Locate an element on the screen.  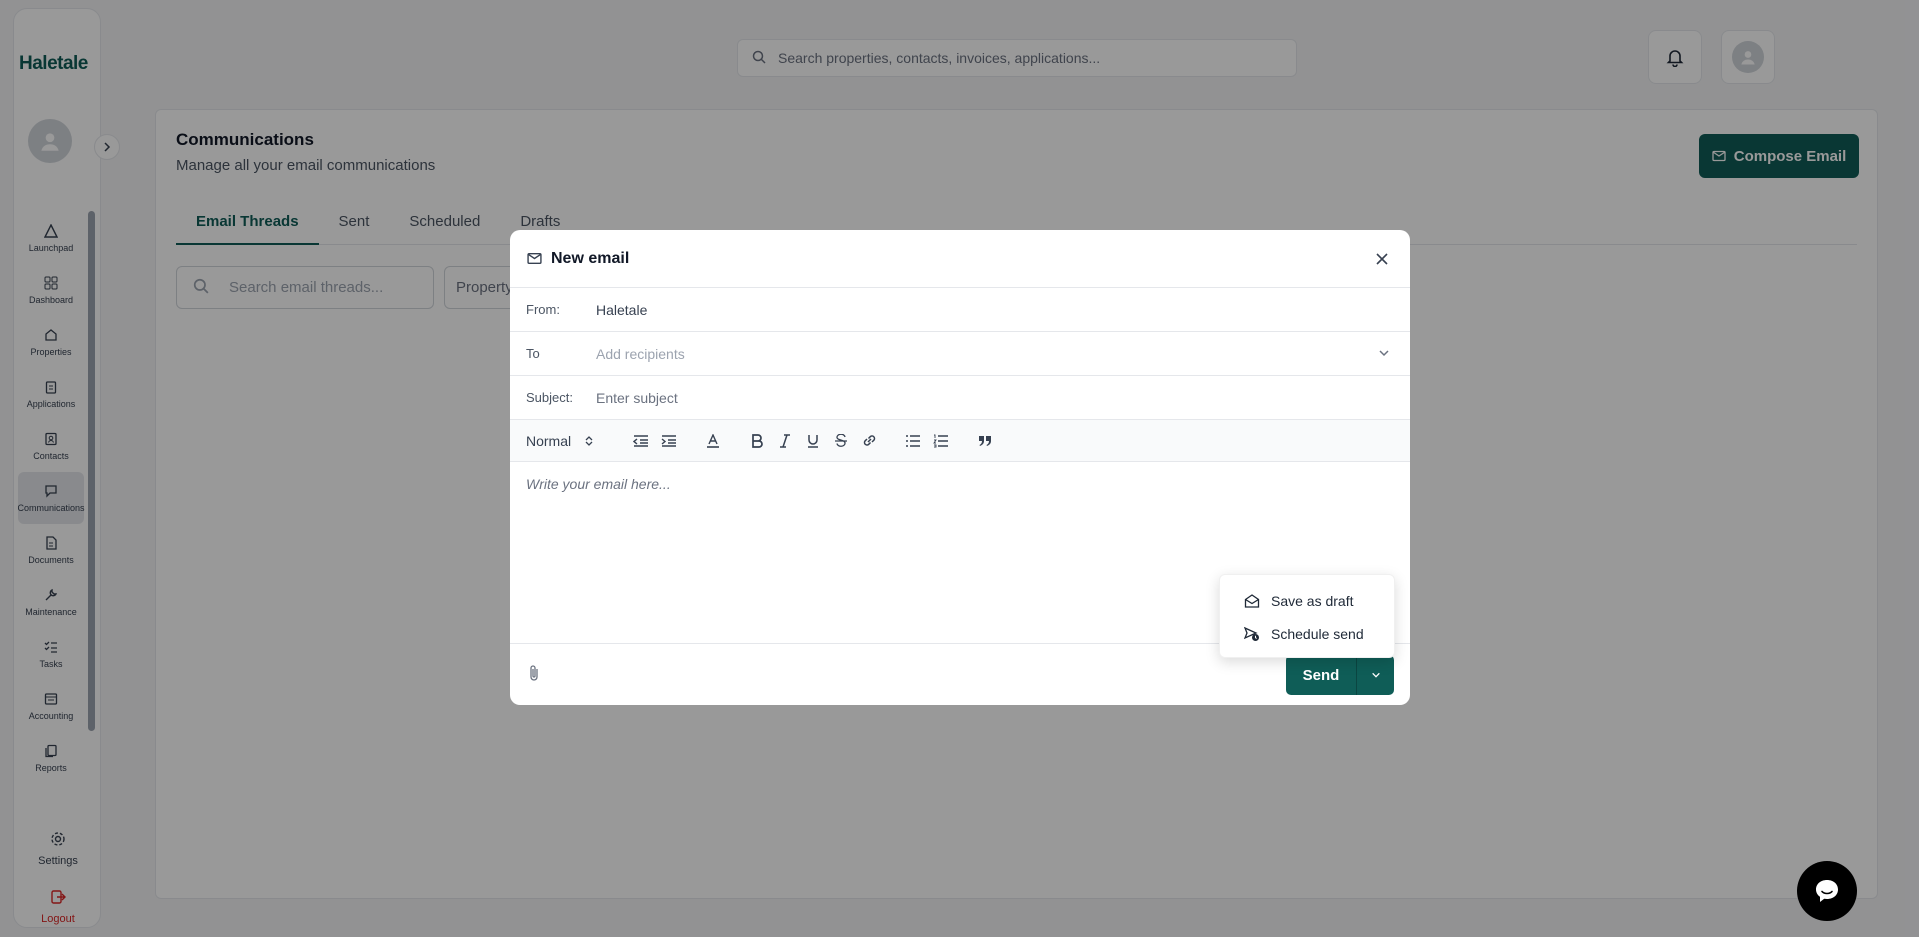
text-color-button is located at coordinates (713, 441).